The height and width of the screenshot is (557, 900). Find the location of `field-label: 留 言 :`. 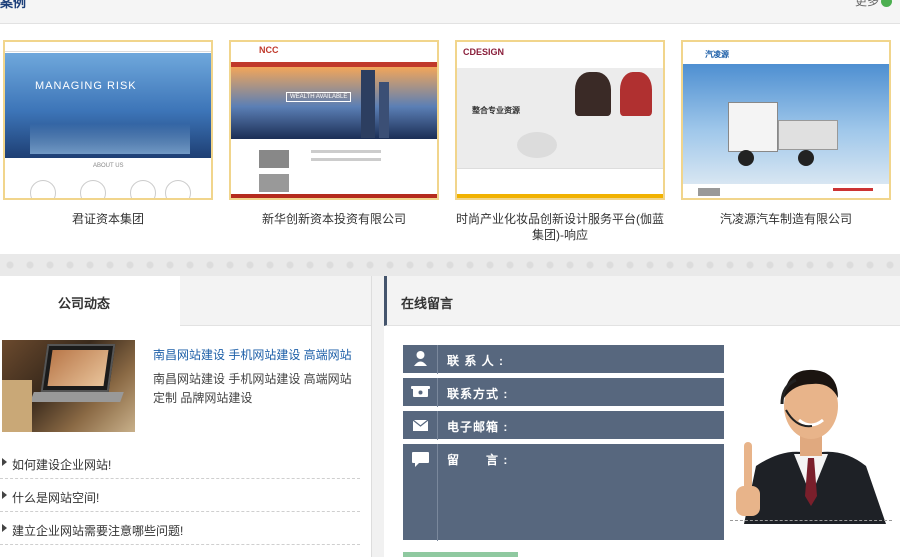

field-label: 留 言 : is located at coordinates (478, 460).